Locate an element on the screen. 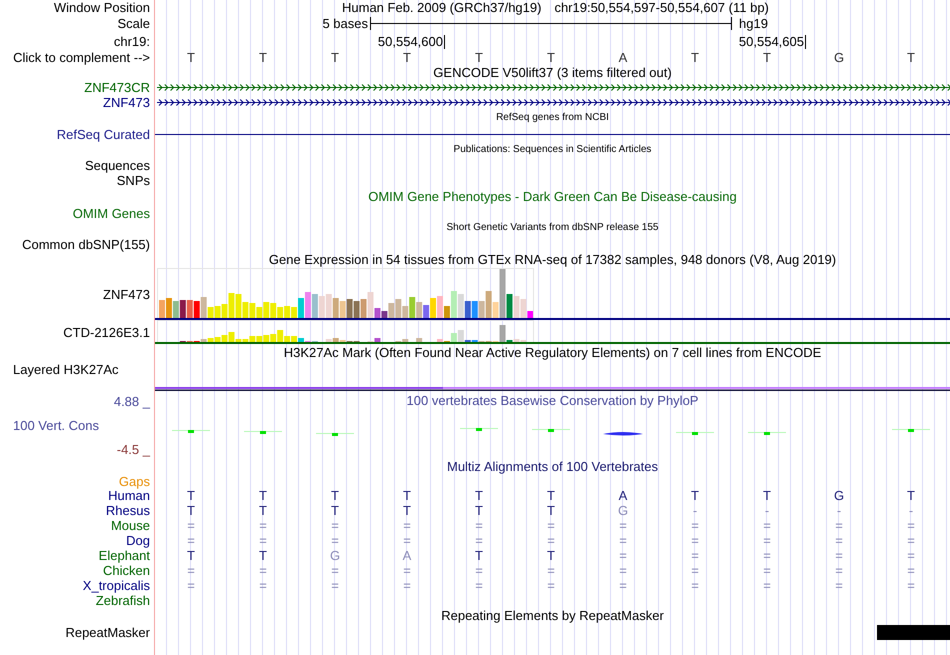 Image resolution: width=950 pixels, height=655 pixels. species-label: Chicken is located at coordinates (126, 570).